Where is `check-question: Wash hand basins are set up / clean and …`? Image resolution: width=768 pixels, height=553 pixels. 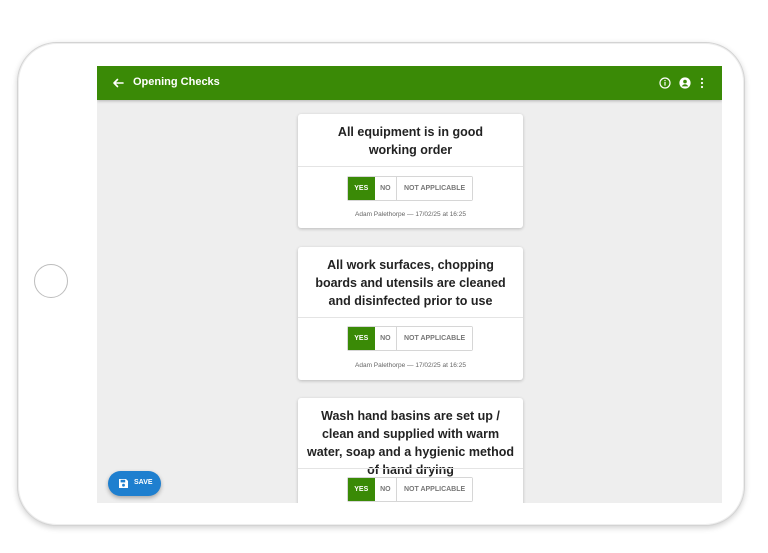 check-question: Wash hand basins are set up / clean and … is located at coordinates (410, 443).